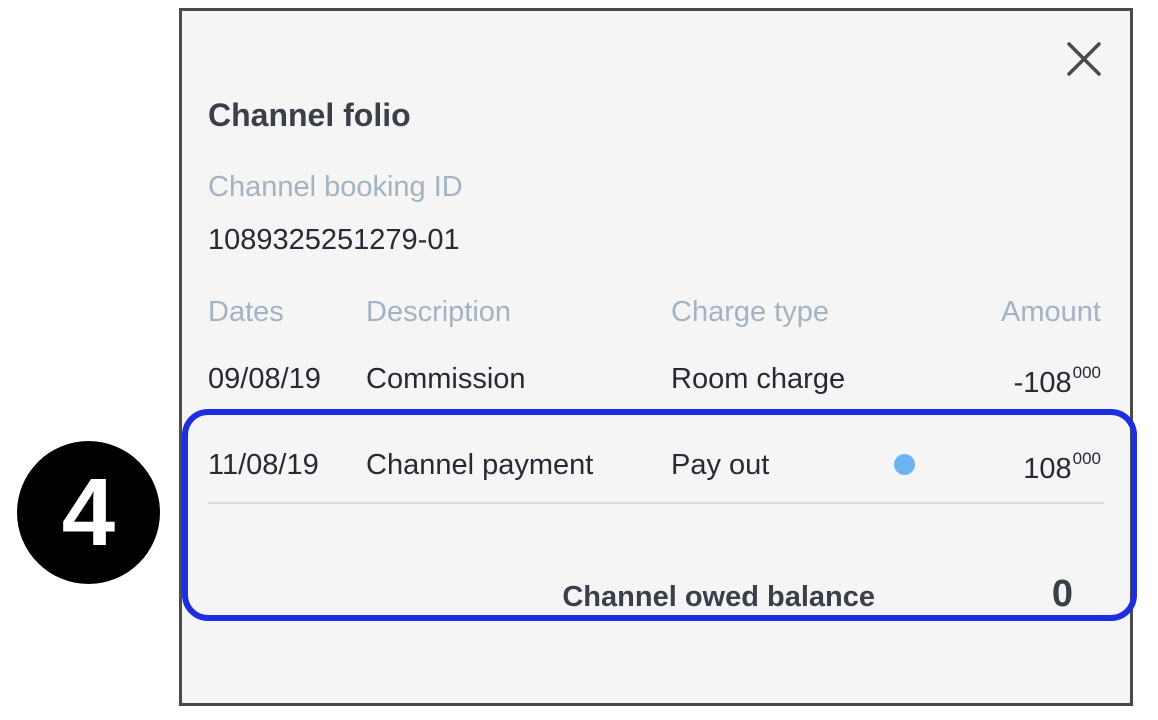  What do you see at coordinates (88, 512) in the screenshot?
I see `step-number-badge: 4` at bounding box center [88, 512].